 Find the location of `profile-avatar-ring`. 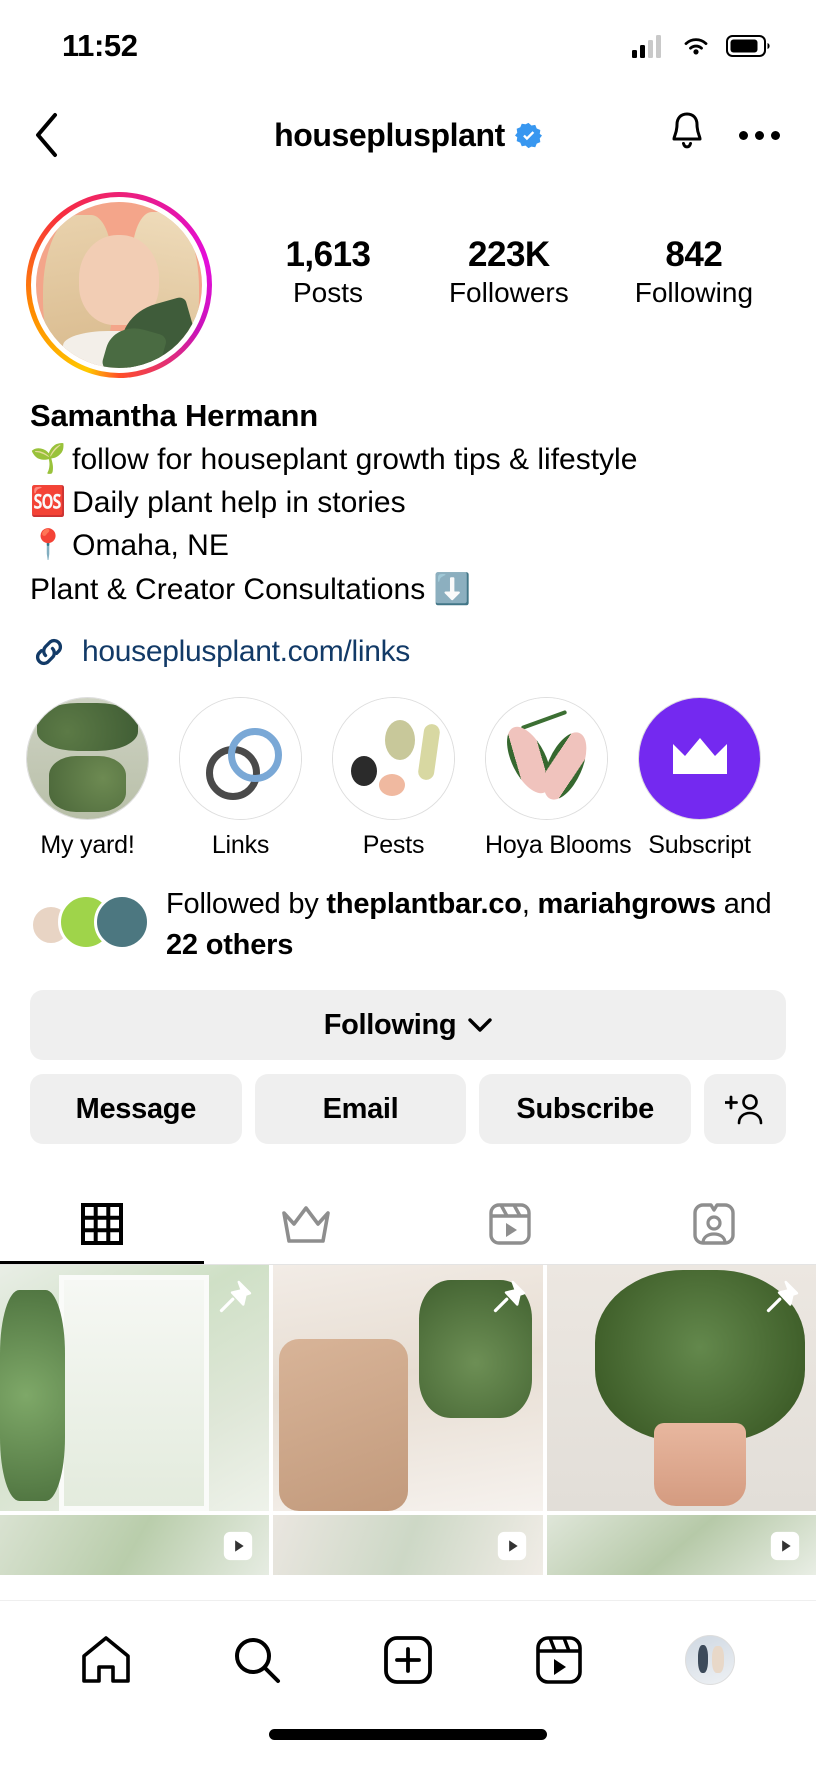

profile-avatar-ring is located at coordinates (119, 285).